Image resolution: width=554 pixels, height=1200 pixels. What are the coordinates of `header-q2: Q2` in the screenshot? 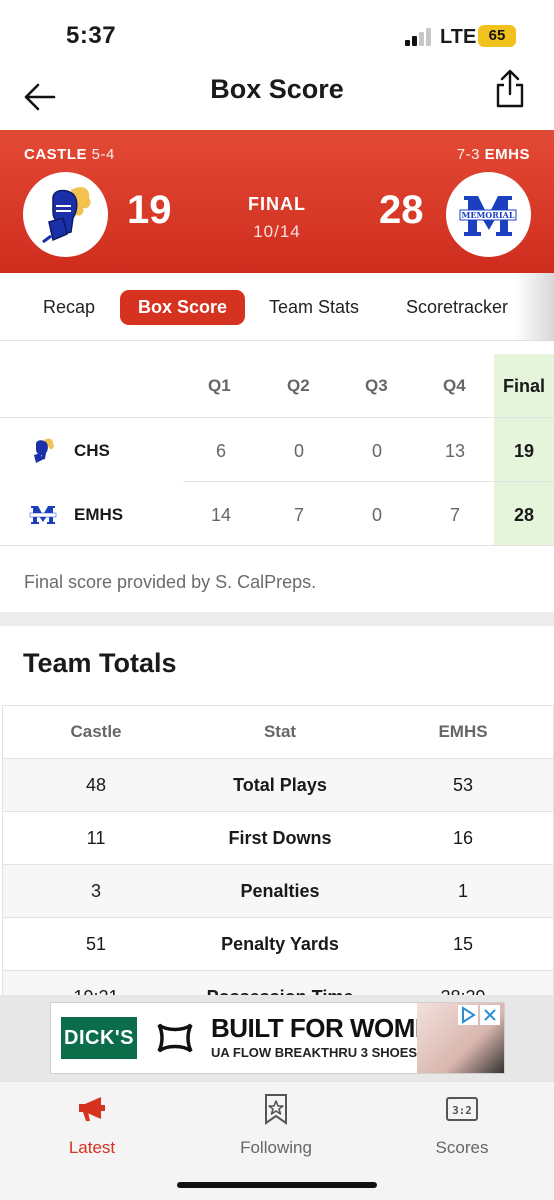 It's located at (298, 385).